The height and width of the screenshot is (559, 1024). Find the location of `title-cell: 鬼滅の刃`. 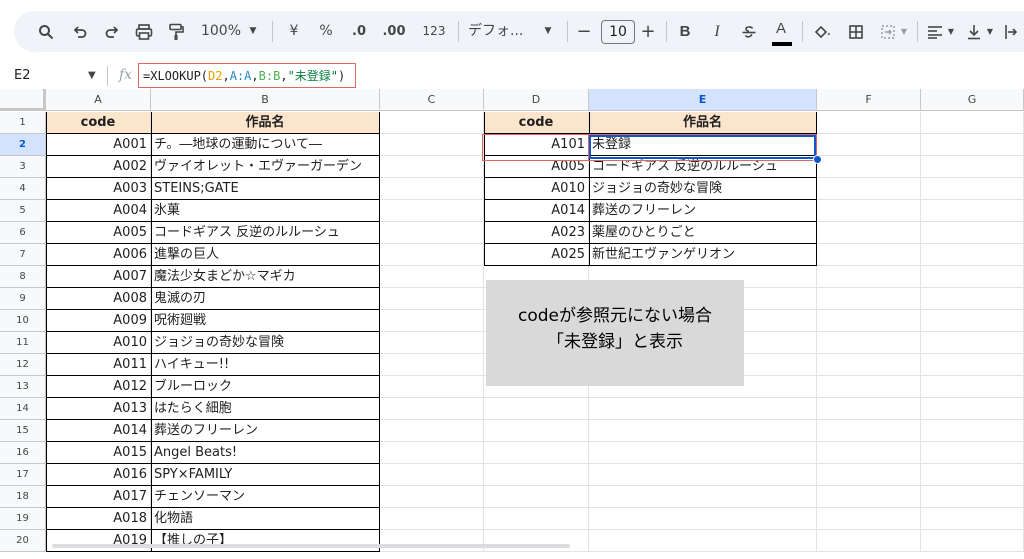

title-cell: 鬼滅の刃 is located at coordinates (265, 299).